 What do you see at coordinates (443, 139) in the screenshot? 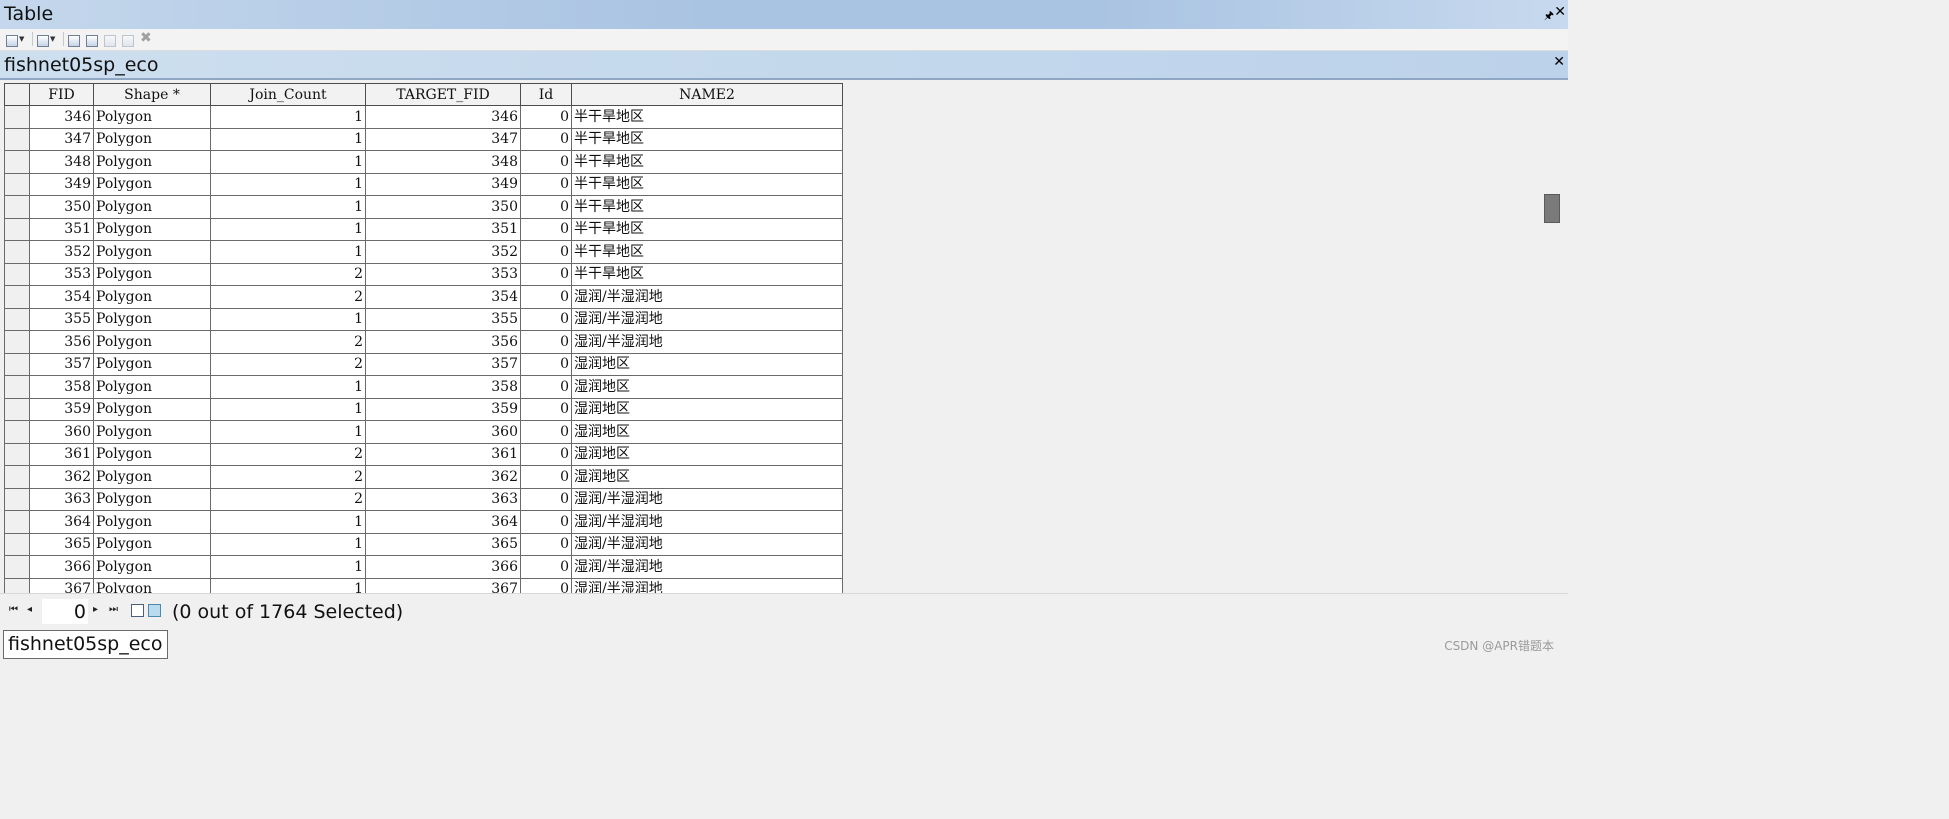
I see `cell-target-fid: 347` at bounding box center [443, 139].